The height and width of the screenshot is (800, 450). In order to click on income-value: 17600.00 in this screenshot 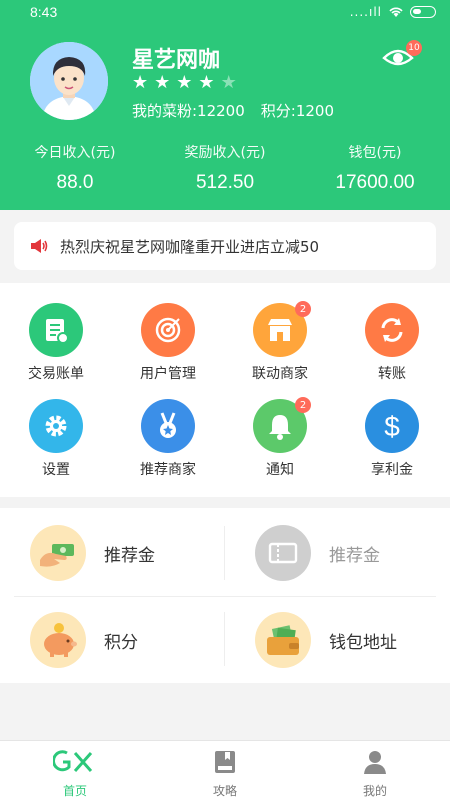, I will do `click(375, 182)`.